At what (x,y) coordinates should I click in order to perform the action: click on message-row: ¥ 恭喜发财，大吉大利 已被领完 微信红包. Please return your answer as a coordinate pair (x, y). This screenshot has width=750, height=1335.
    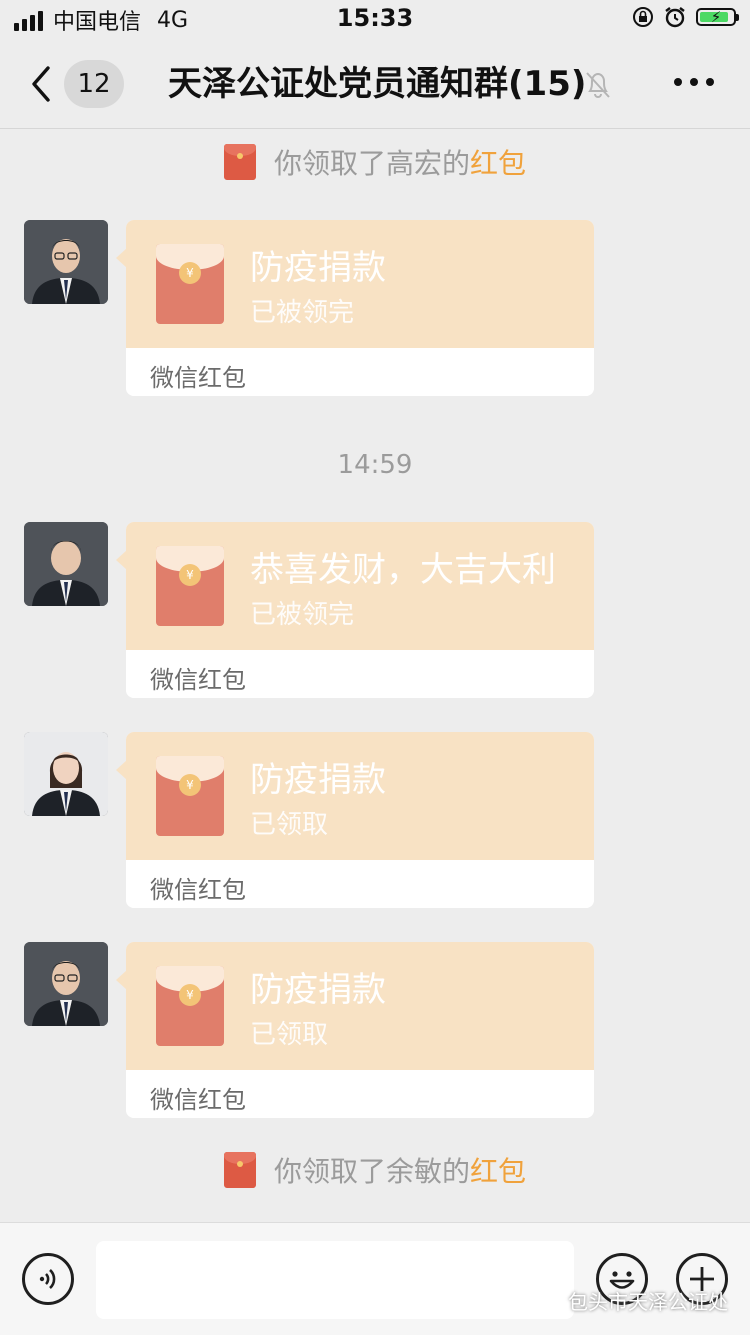
    Looking at the image, I should click on (314, 610).